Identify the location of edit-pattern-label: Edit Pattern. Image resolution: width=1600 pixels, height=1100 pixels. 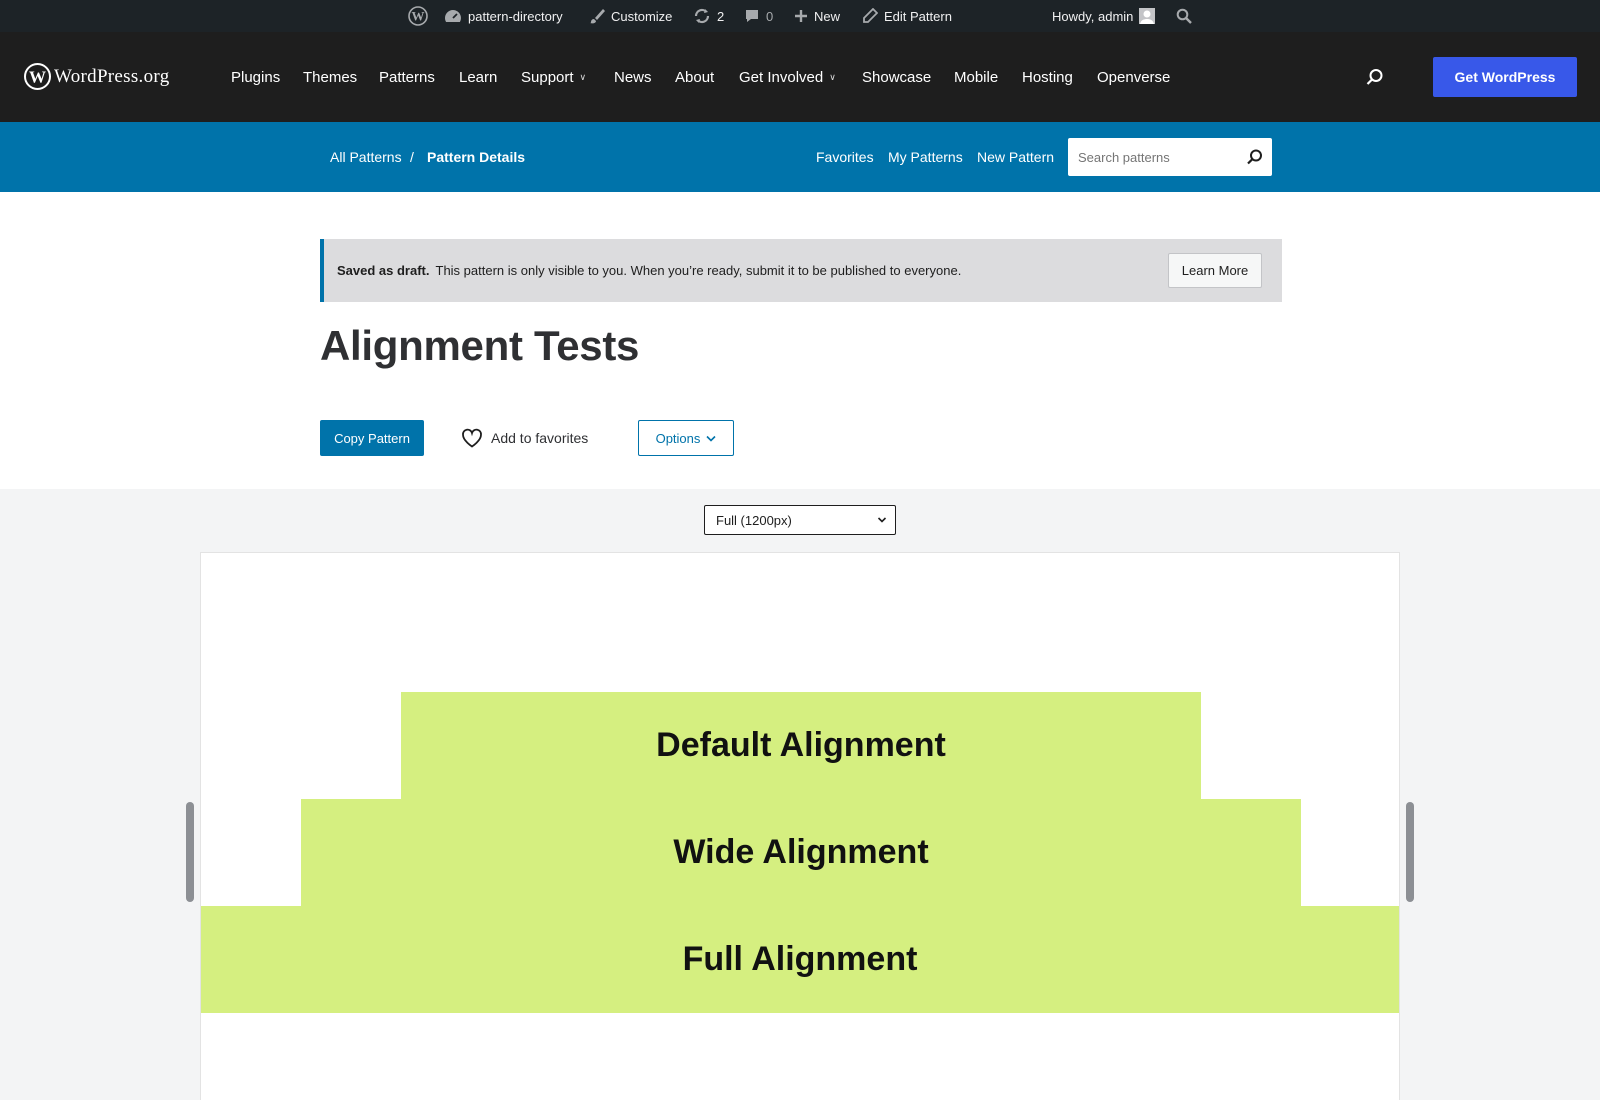
(918, 16).